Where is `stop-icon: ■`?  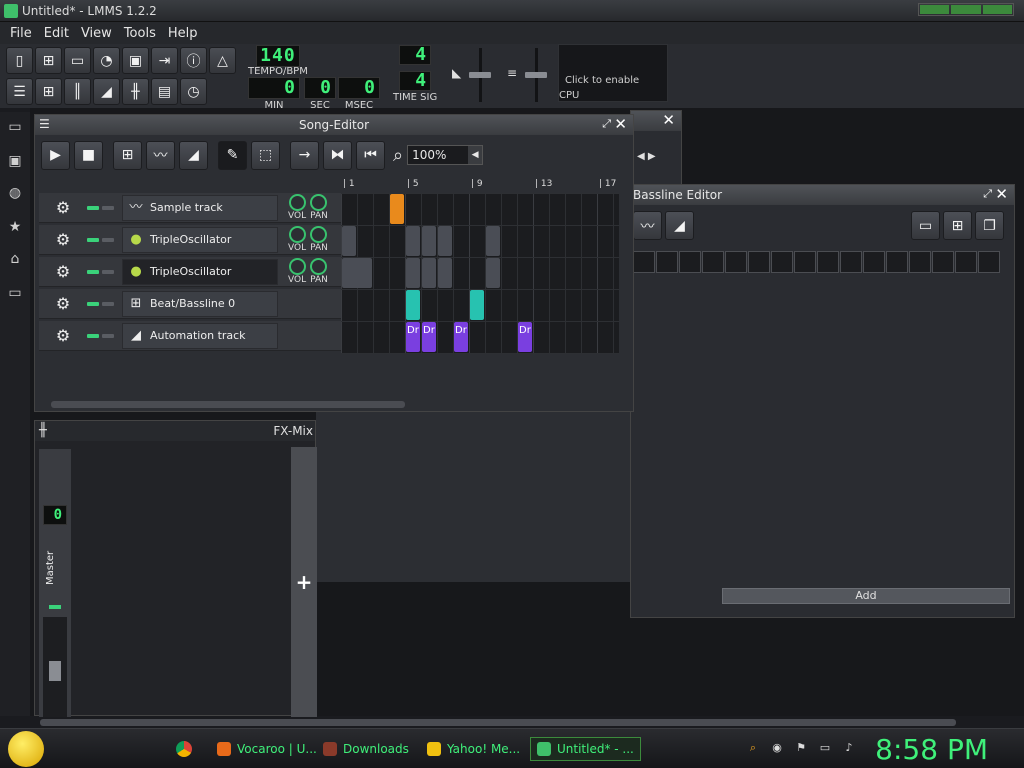
stop-icon: ■ is located at coordinates (88, 155).